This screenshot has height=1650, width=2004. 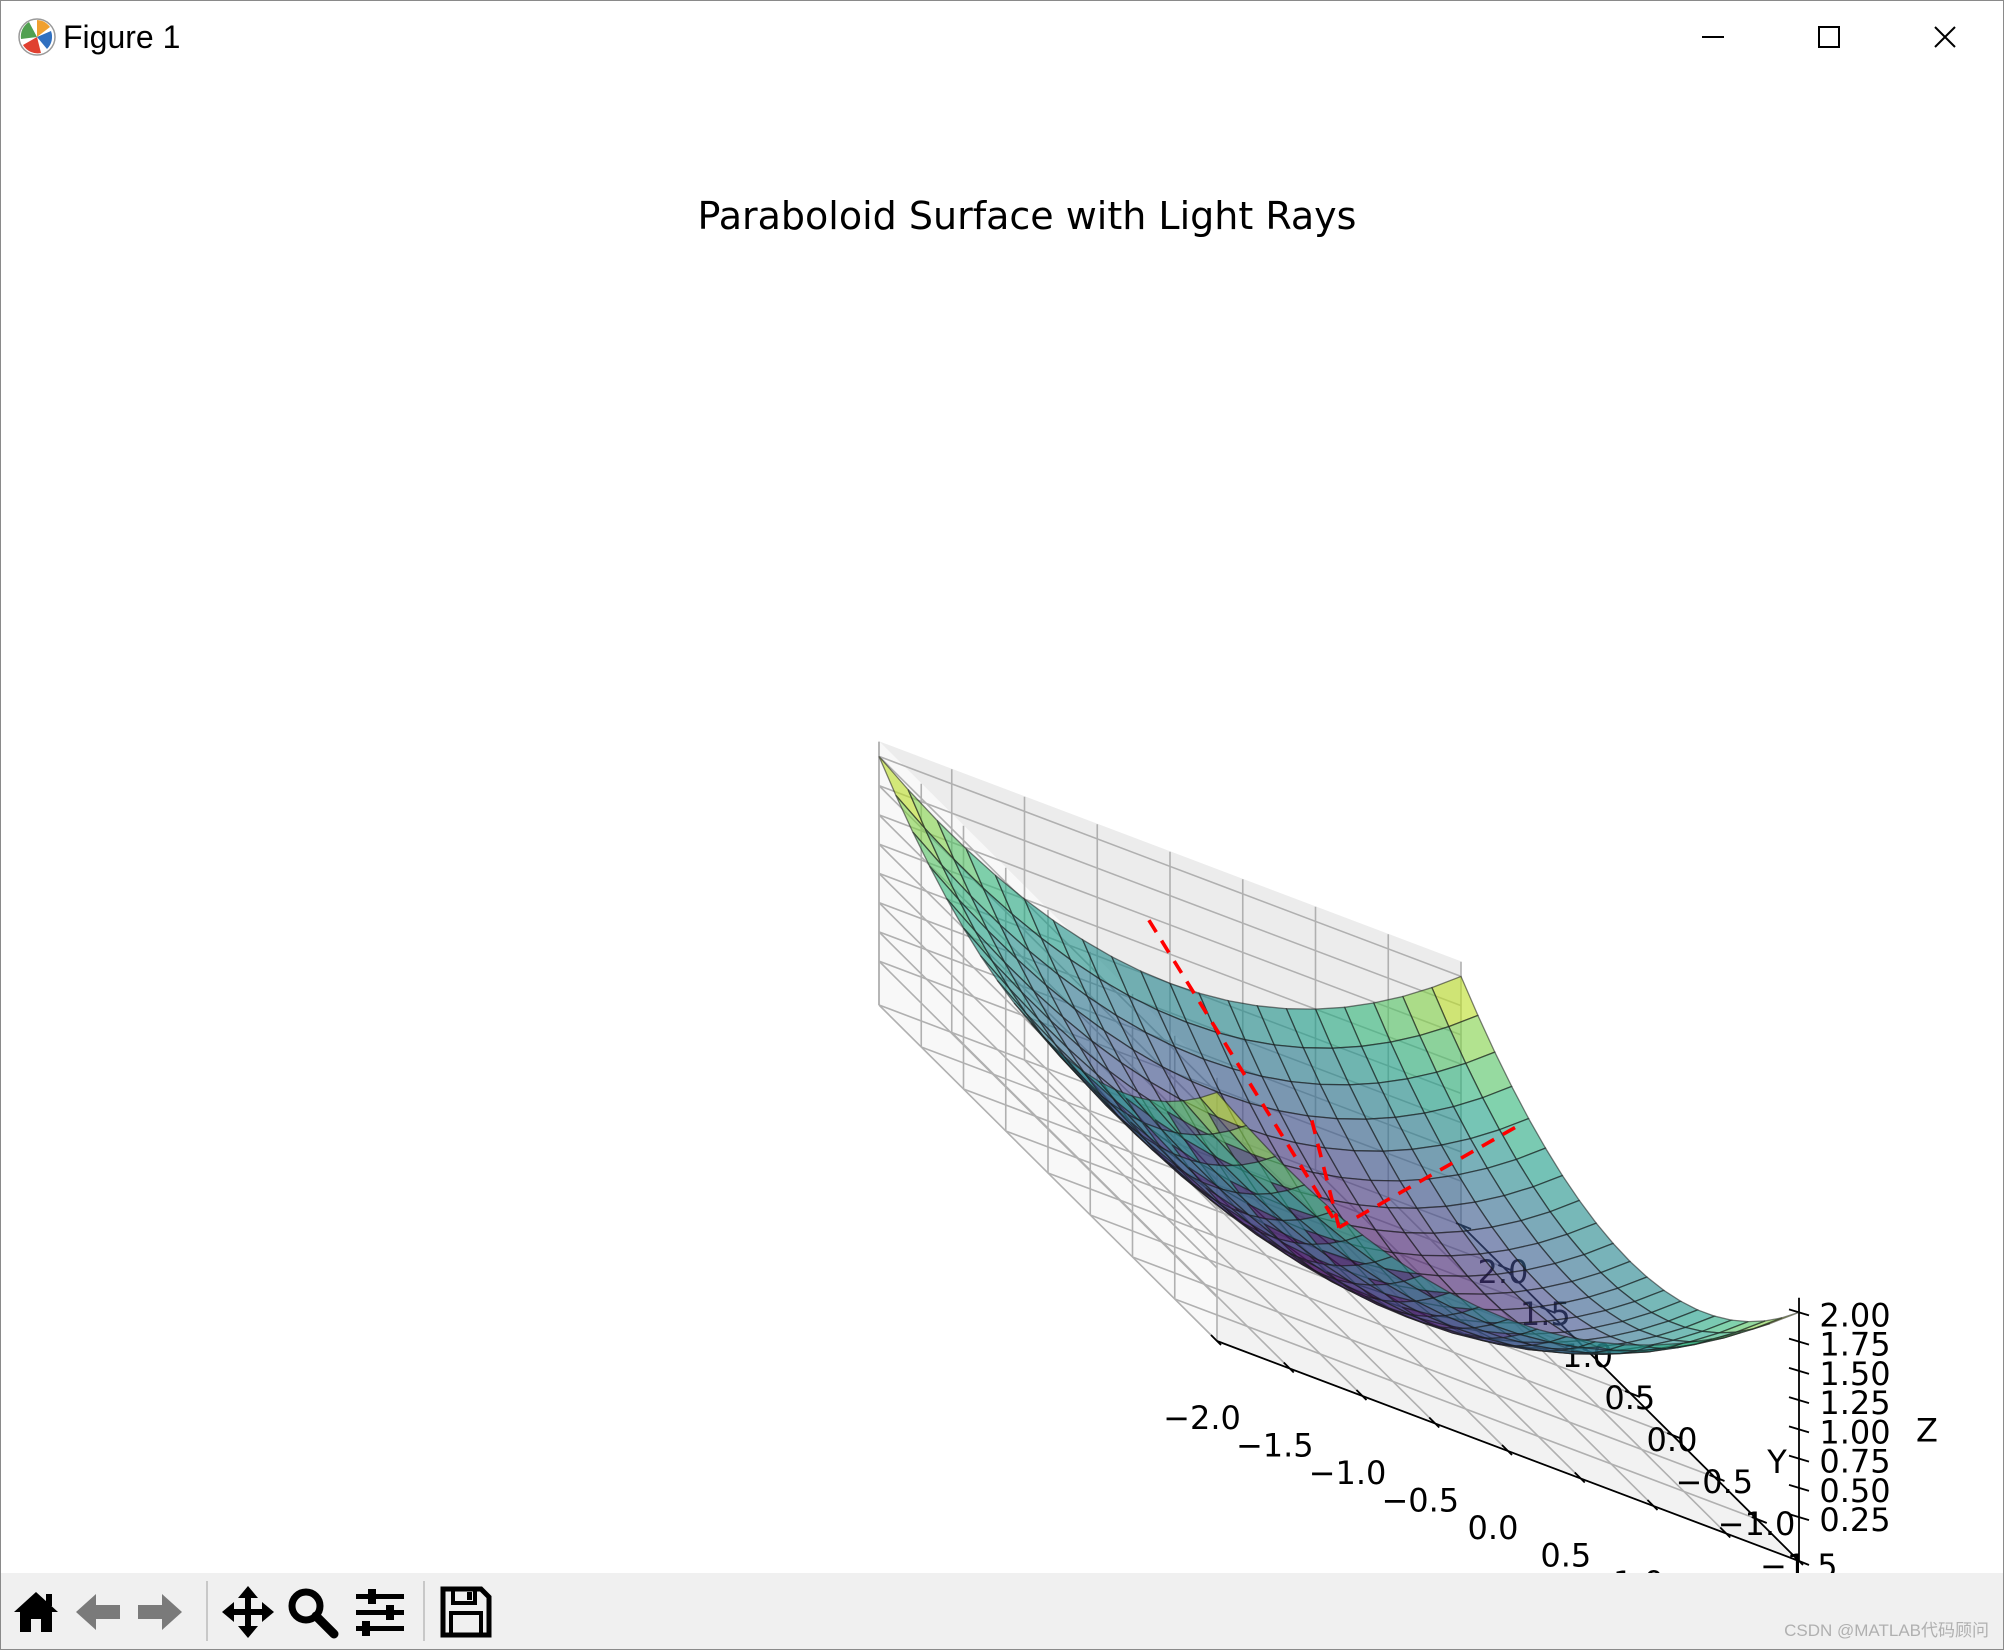 I want to click on chart-title: Paraboloid Surface with Light Rays, so click(x=1027, y=216).